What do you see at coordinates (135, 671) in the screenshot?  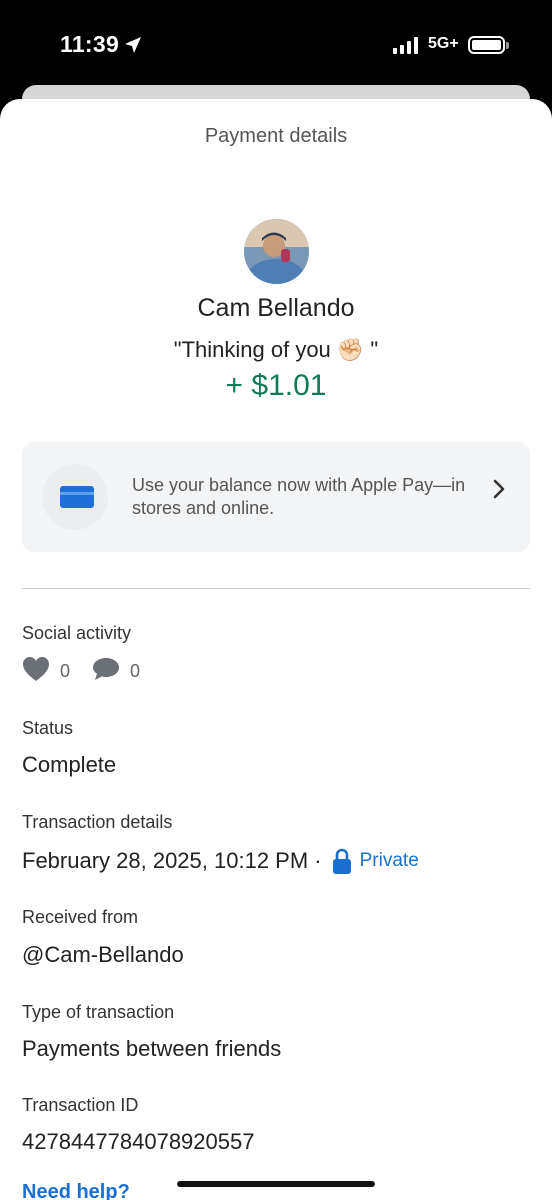 I see `comments-count: 0` at bounding box center [135, 671].